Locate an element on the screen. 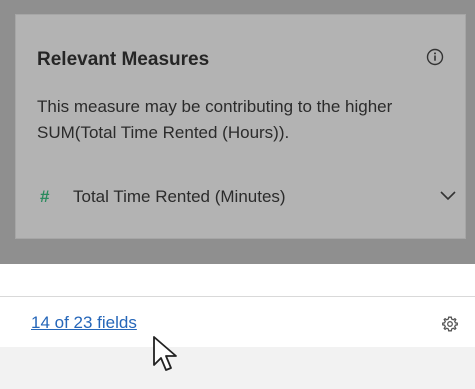 Image resolution: width=475 pixels, height=389 pixels. card-title: Relevant Measures is located at coordinates (123, 59).